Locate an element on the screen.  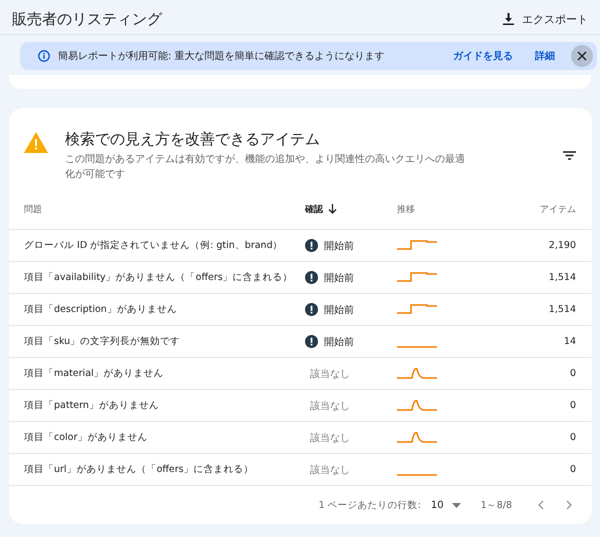
issue-cell: 項目「pattern」がありません is located at coordinates (157, 406).